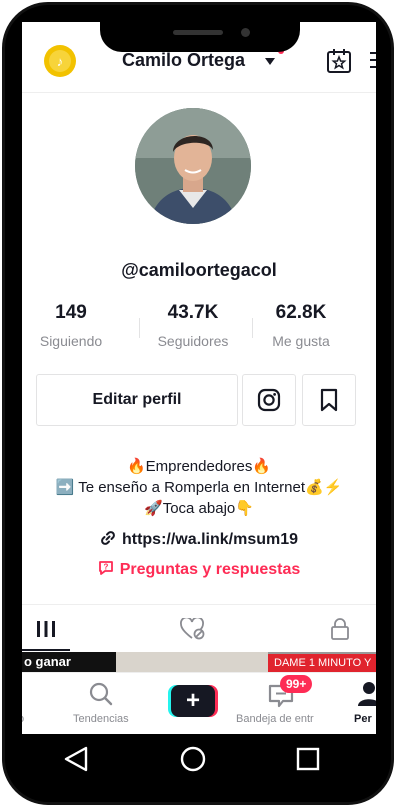 Image resolution: width=400 pixels, height=811 pixels. Describe the element at coordinates (339, 61) in the screenshot. I see `calendar-star-icon` at that location.